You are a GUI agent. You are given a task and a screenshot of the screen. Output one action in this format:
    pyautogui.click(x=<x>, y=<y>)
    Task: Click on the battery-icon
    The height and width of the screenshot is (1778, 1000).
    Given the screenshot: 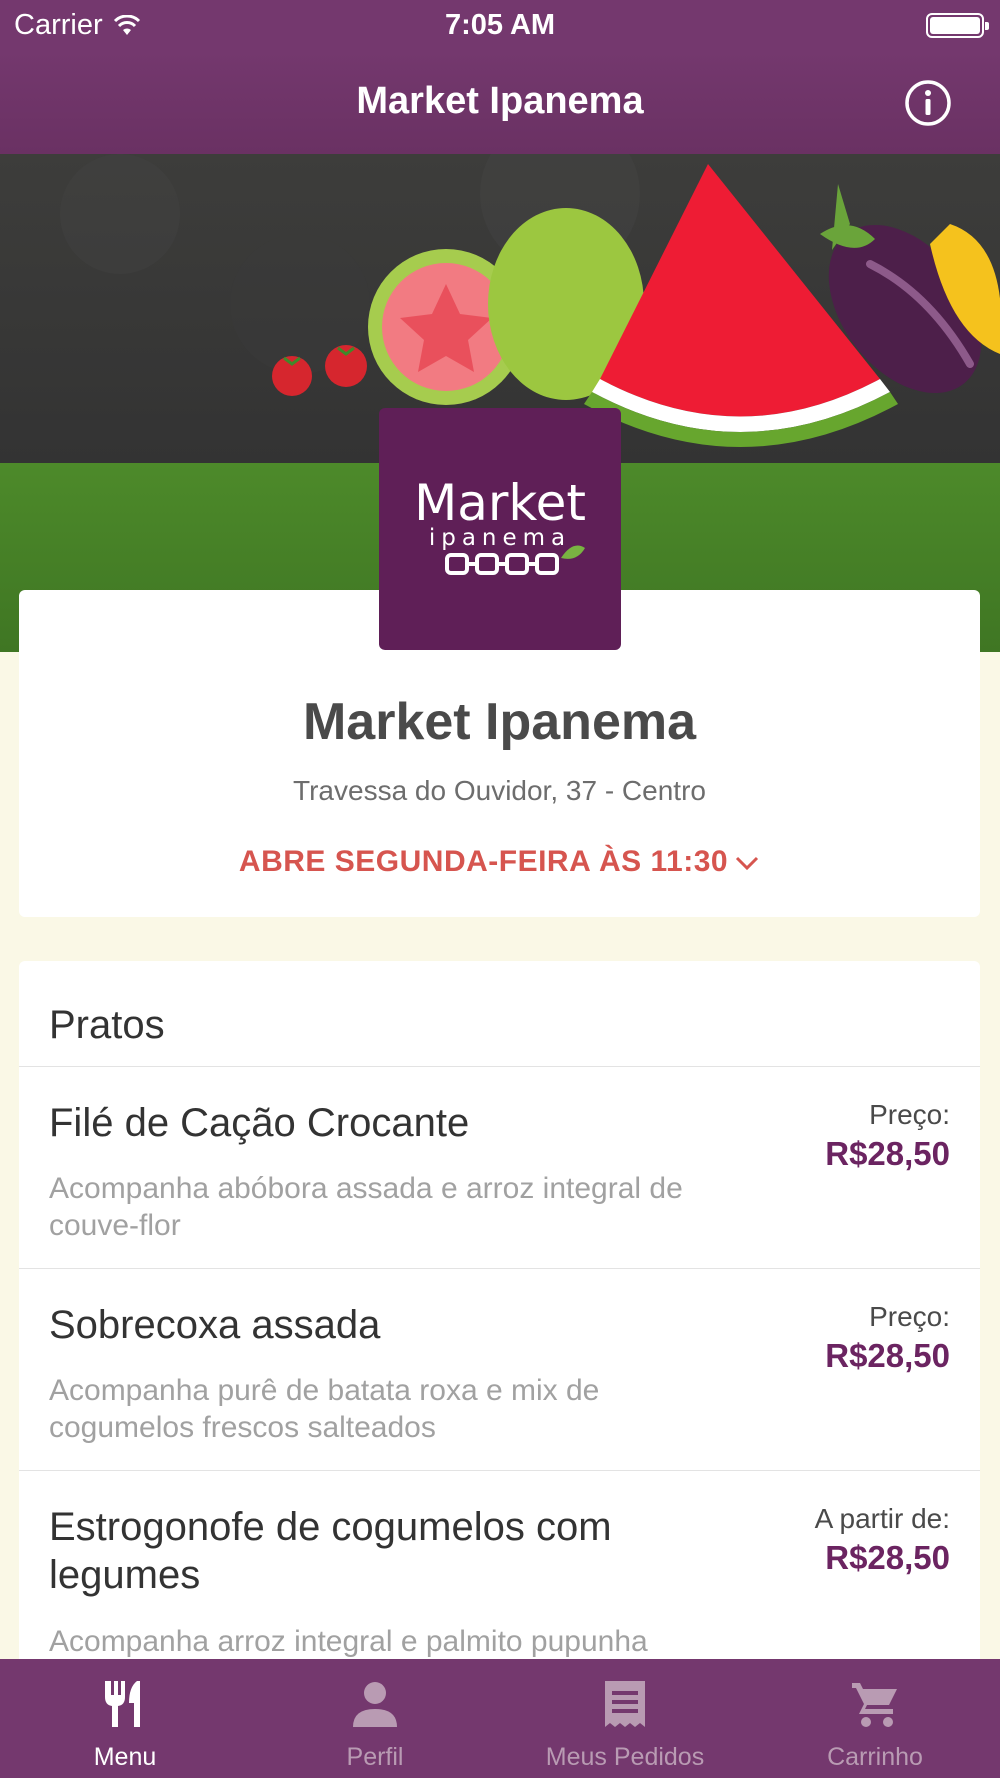 What is the action you would take?
    pyautogui.click(x=957, y=25)
    